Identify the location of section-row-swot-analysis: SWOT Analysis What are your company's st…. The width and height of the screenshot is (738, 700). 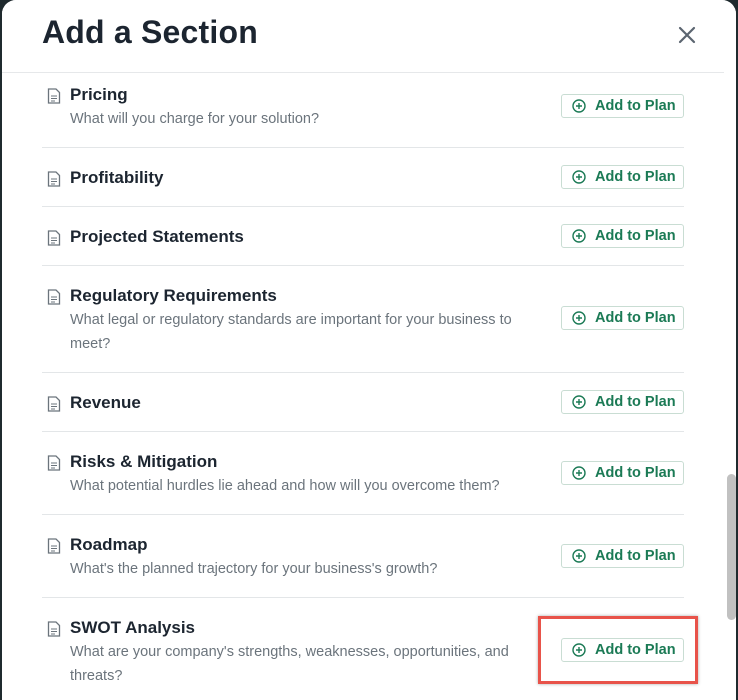
(363, 649).